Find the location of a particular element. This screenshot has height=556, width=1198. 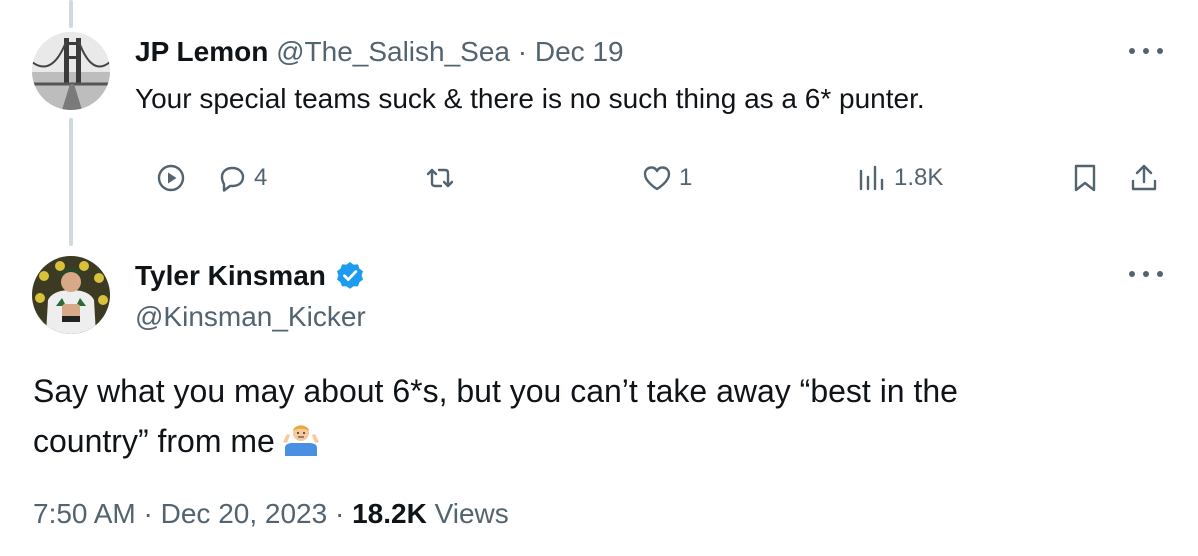

main-display-name: Tyler Kinsman is located at coordinates (230, 276).